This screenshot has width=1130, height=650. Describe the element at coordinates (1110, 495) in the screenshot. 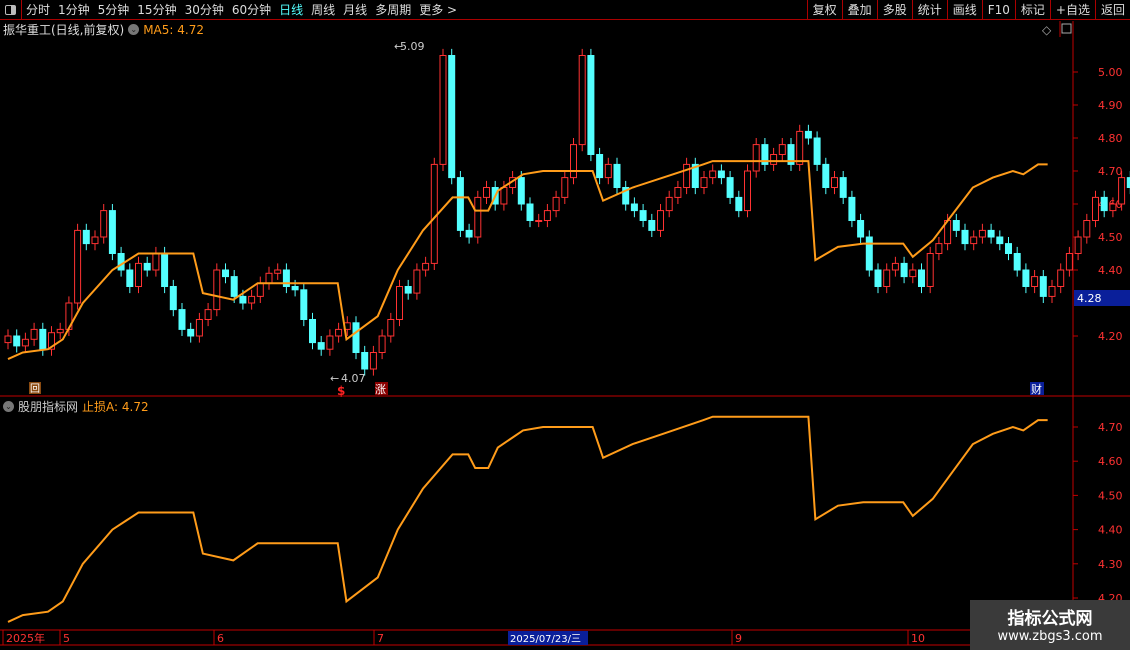

I see `indicator-tick-label: 4.50` at that location.